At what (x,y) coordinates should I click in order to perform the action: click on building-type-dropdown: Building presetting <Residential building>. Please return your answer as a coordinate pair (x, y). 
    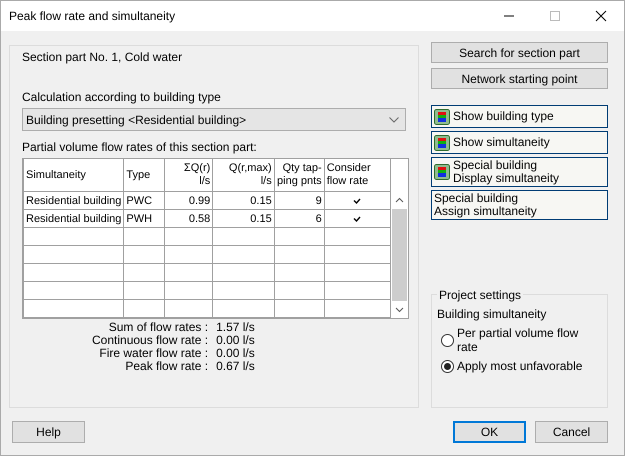
    Looking at the image, I should click on (214, 119).